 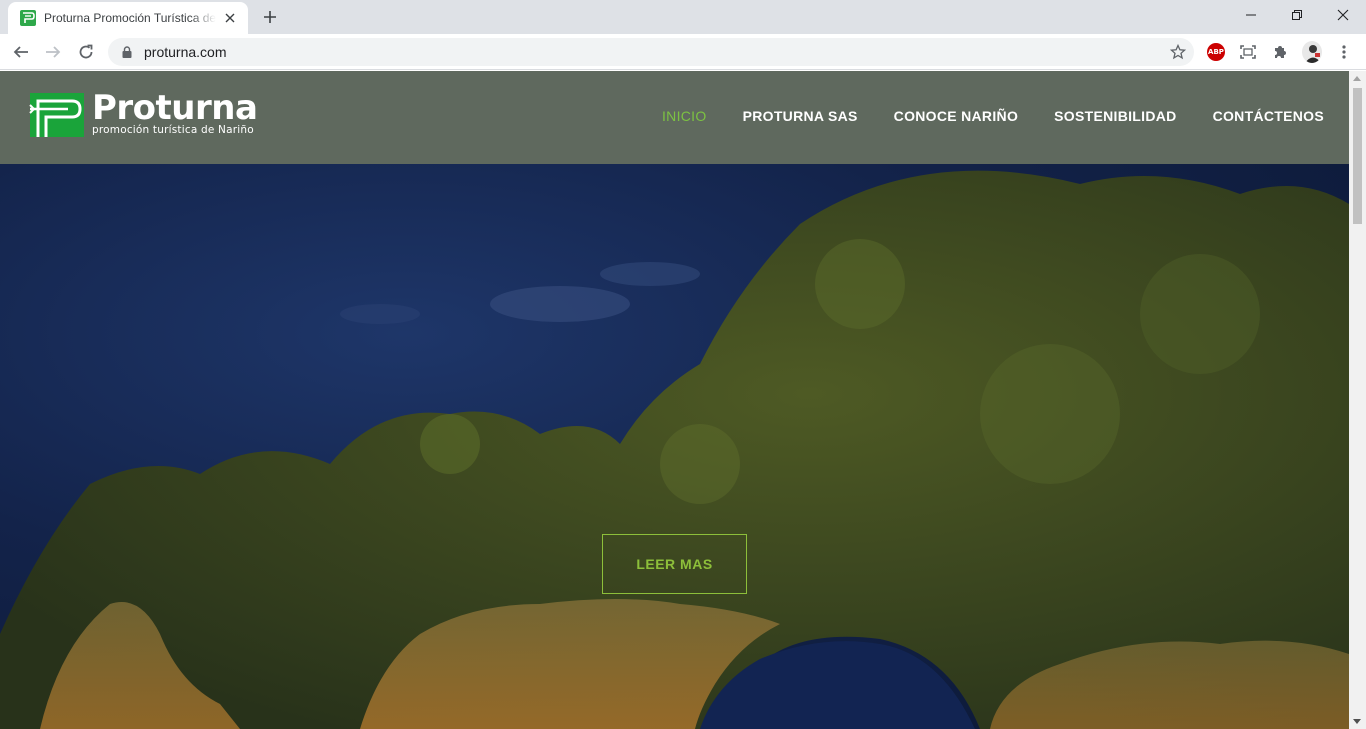 I want to click on logo-tagline: promoción turística de Nariño, so click(x=173, y=130).